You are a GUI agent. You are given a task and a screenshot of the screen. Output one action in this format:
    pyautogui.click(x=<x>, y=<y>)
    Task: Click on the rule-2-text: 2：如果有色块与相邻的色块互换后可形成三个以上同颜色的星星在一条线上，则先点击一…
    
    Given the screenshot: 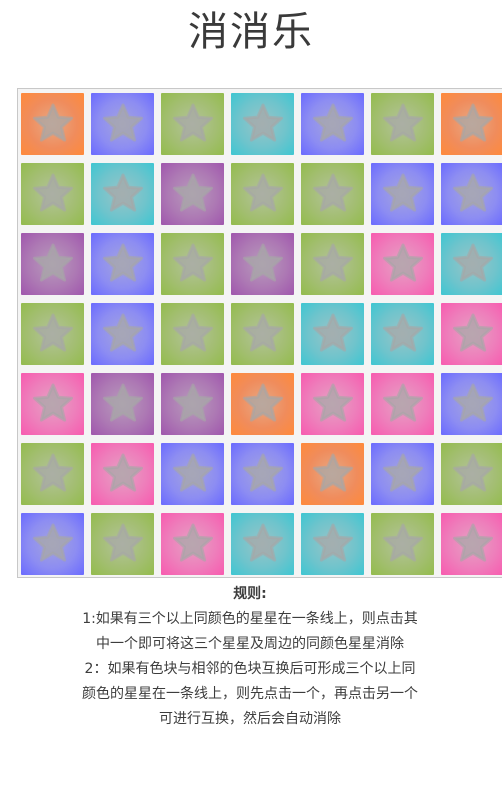 What is the action you would take?
    pyautogui.click(x=250, y=694)
    